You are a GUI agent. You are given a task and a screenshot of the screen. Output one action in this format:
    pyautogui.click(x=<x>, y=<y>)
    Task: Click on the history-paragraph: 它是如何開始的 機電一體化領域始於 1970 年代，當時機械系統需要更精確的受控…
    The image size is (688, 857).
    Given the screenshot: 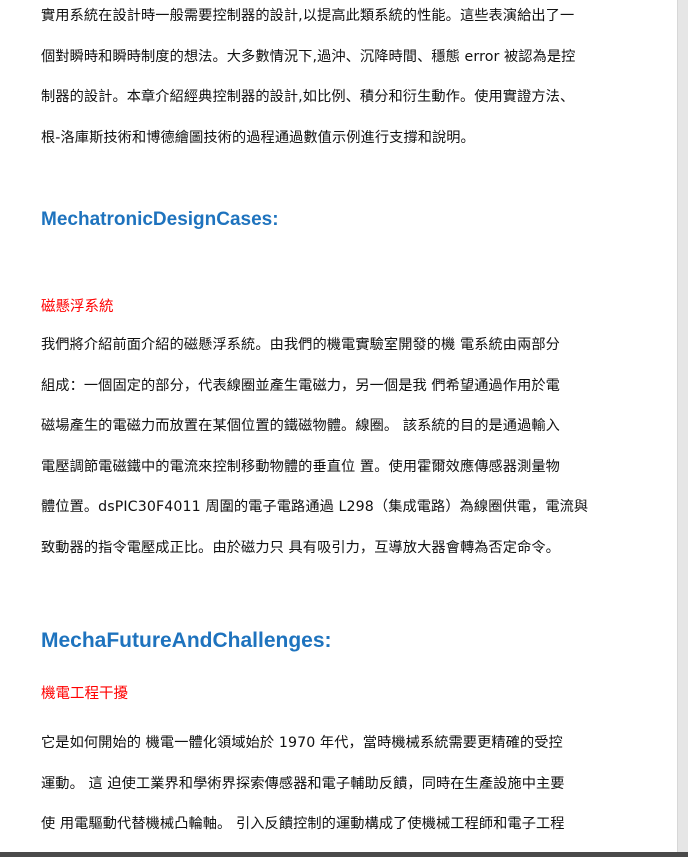 What is the action you would take?
    pyautogui.click(x=303, y=784)
    